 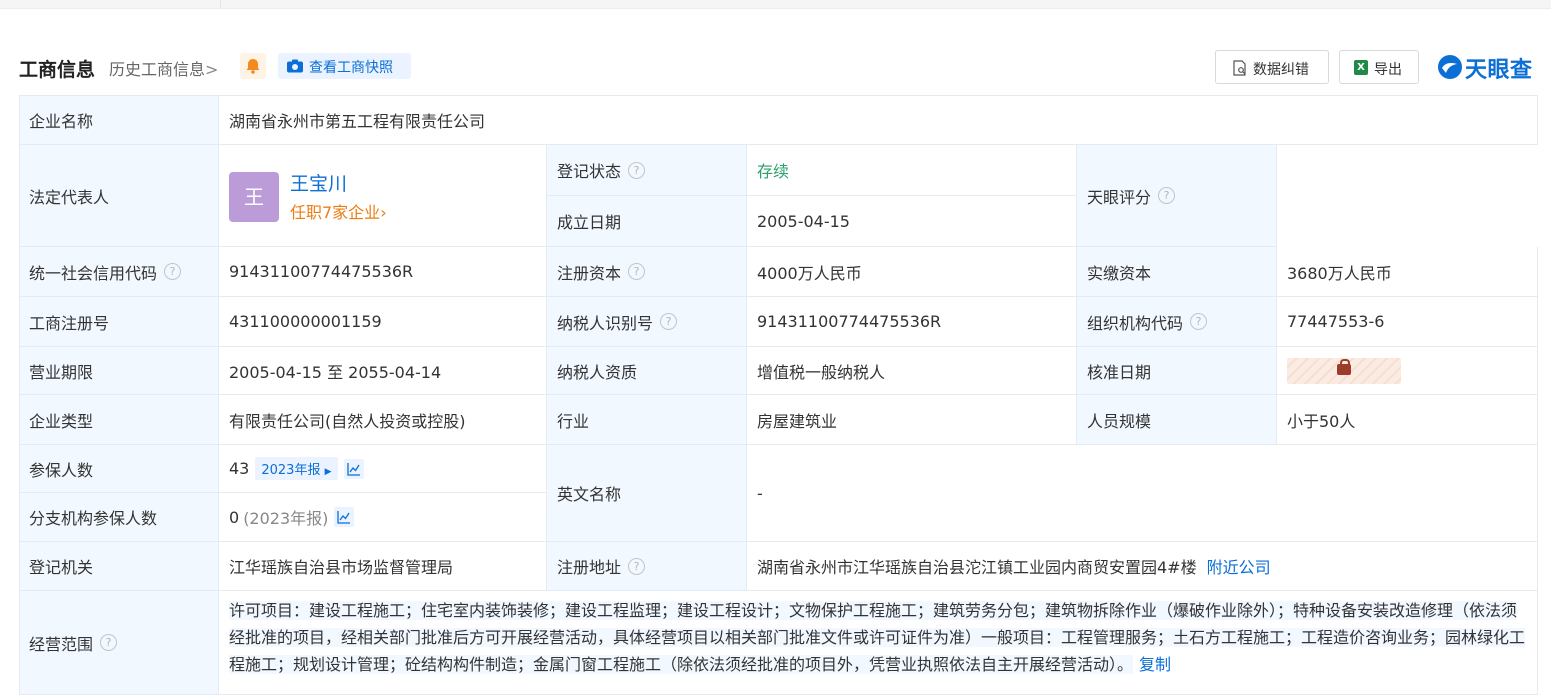 I want to click on insured-count: 43, so click(x=239, y=468).